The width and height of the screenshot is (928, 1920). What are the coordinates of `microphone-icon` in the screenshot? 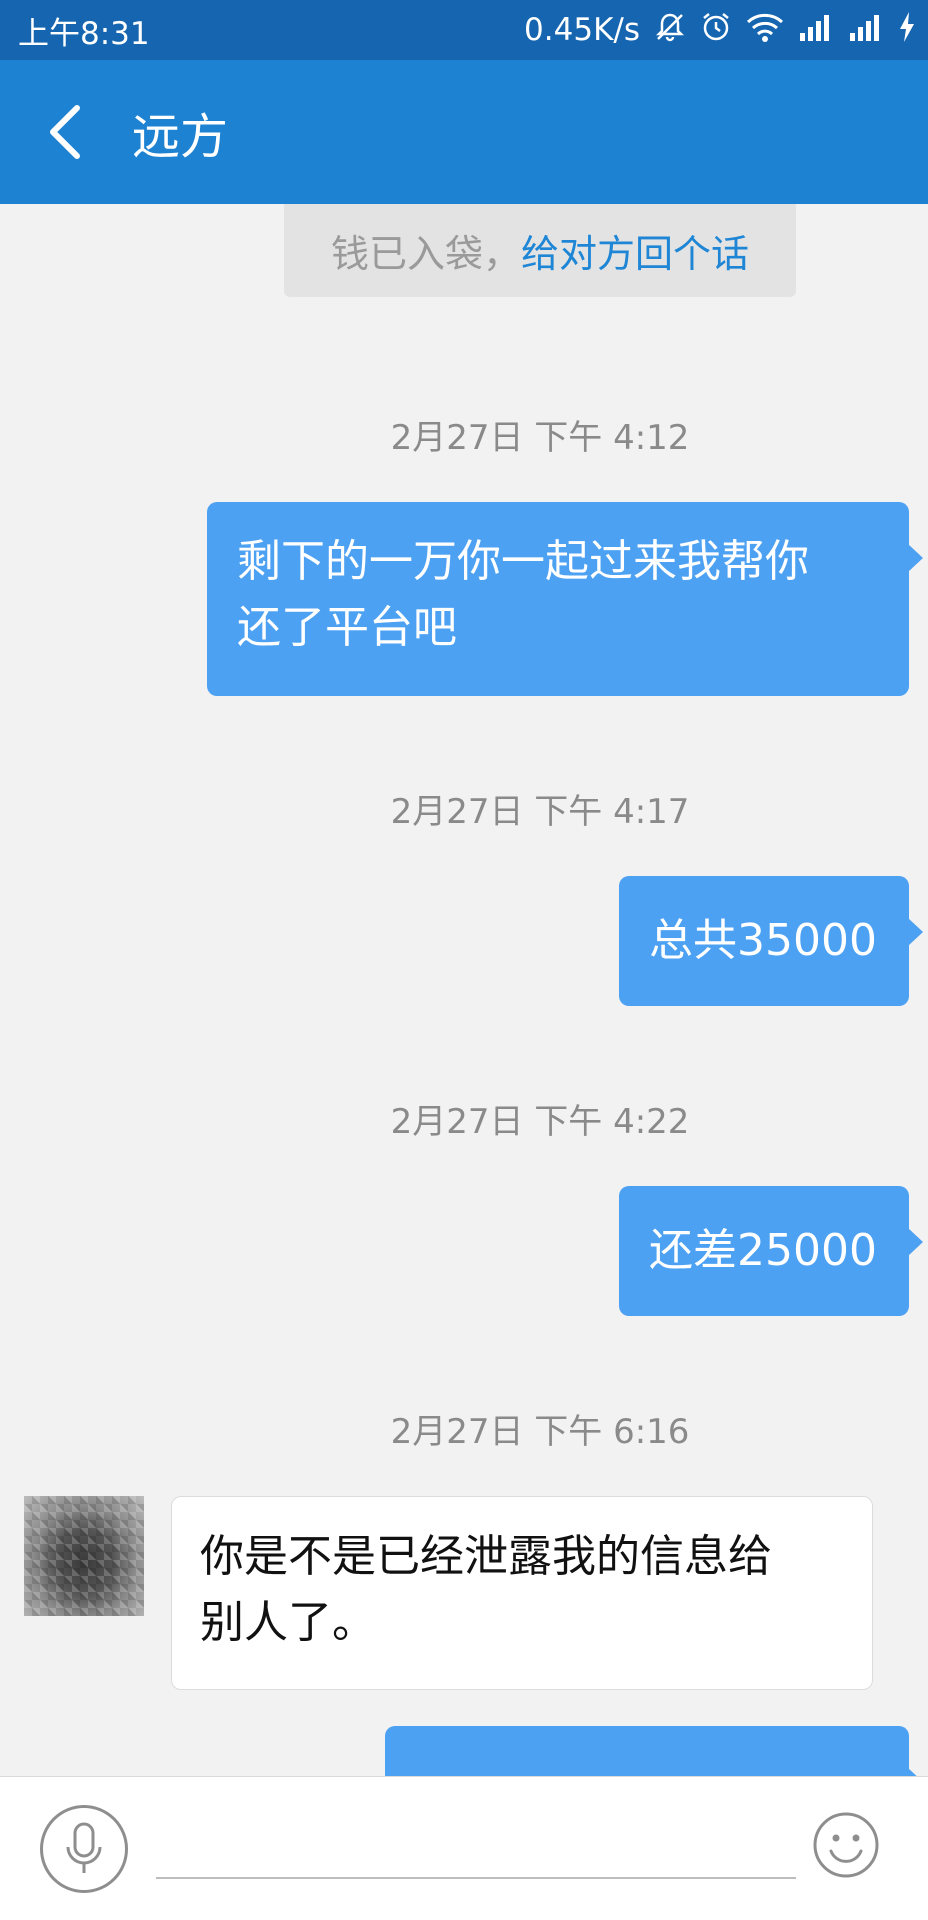 It's located at (84, 1847).